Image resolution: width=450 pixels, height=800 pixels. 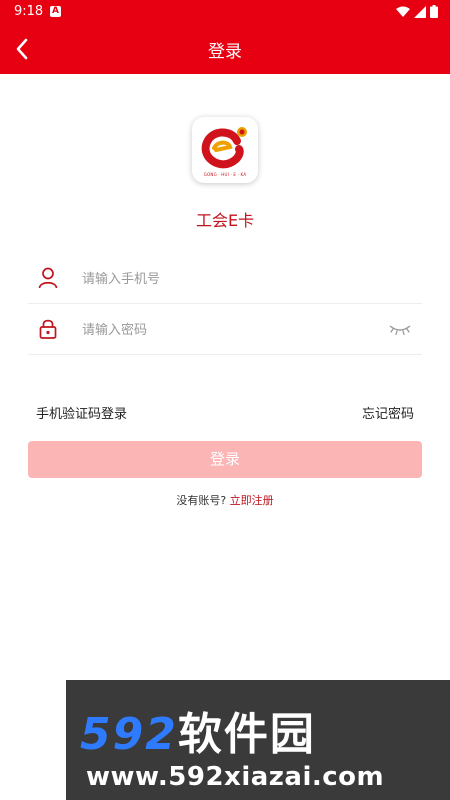 What do you see at coordinates (129, 734) in the screenshot?
I see `watermark-number: 592` at bounding box center [129, 734].